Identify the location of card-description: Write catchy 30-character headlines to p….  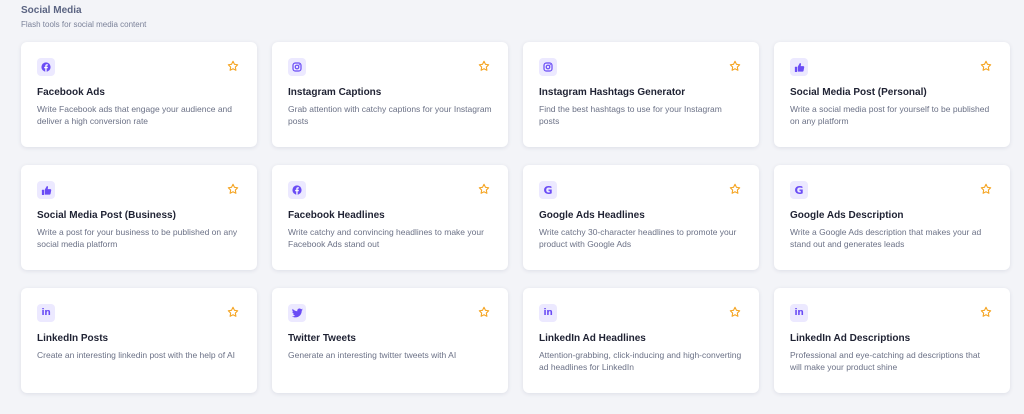
(638, 238).